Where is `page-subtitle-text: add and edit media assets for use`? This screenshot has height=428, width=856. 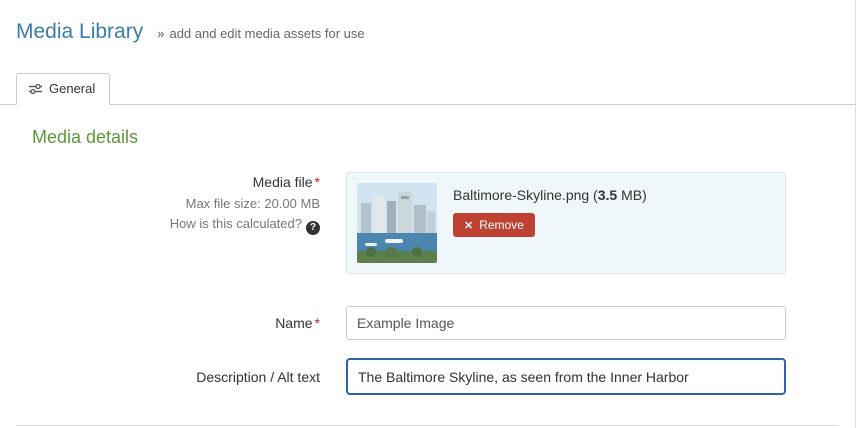 page-subtitle-text: add and edit media assets for use is located at coordinates (267, 33).